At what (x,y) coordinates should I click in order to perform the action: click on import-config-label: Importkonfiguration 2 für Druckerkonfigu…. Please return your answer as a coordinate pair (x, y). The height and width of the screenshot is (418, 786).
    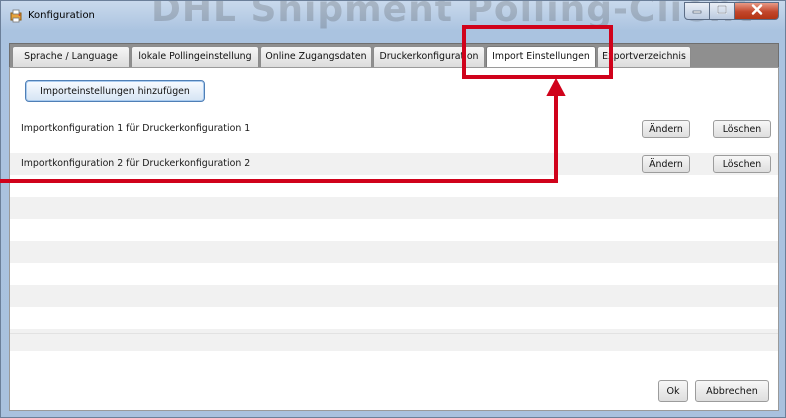
    Looking at the image, I should click on (136, 163).